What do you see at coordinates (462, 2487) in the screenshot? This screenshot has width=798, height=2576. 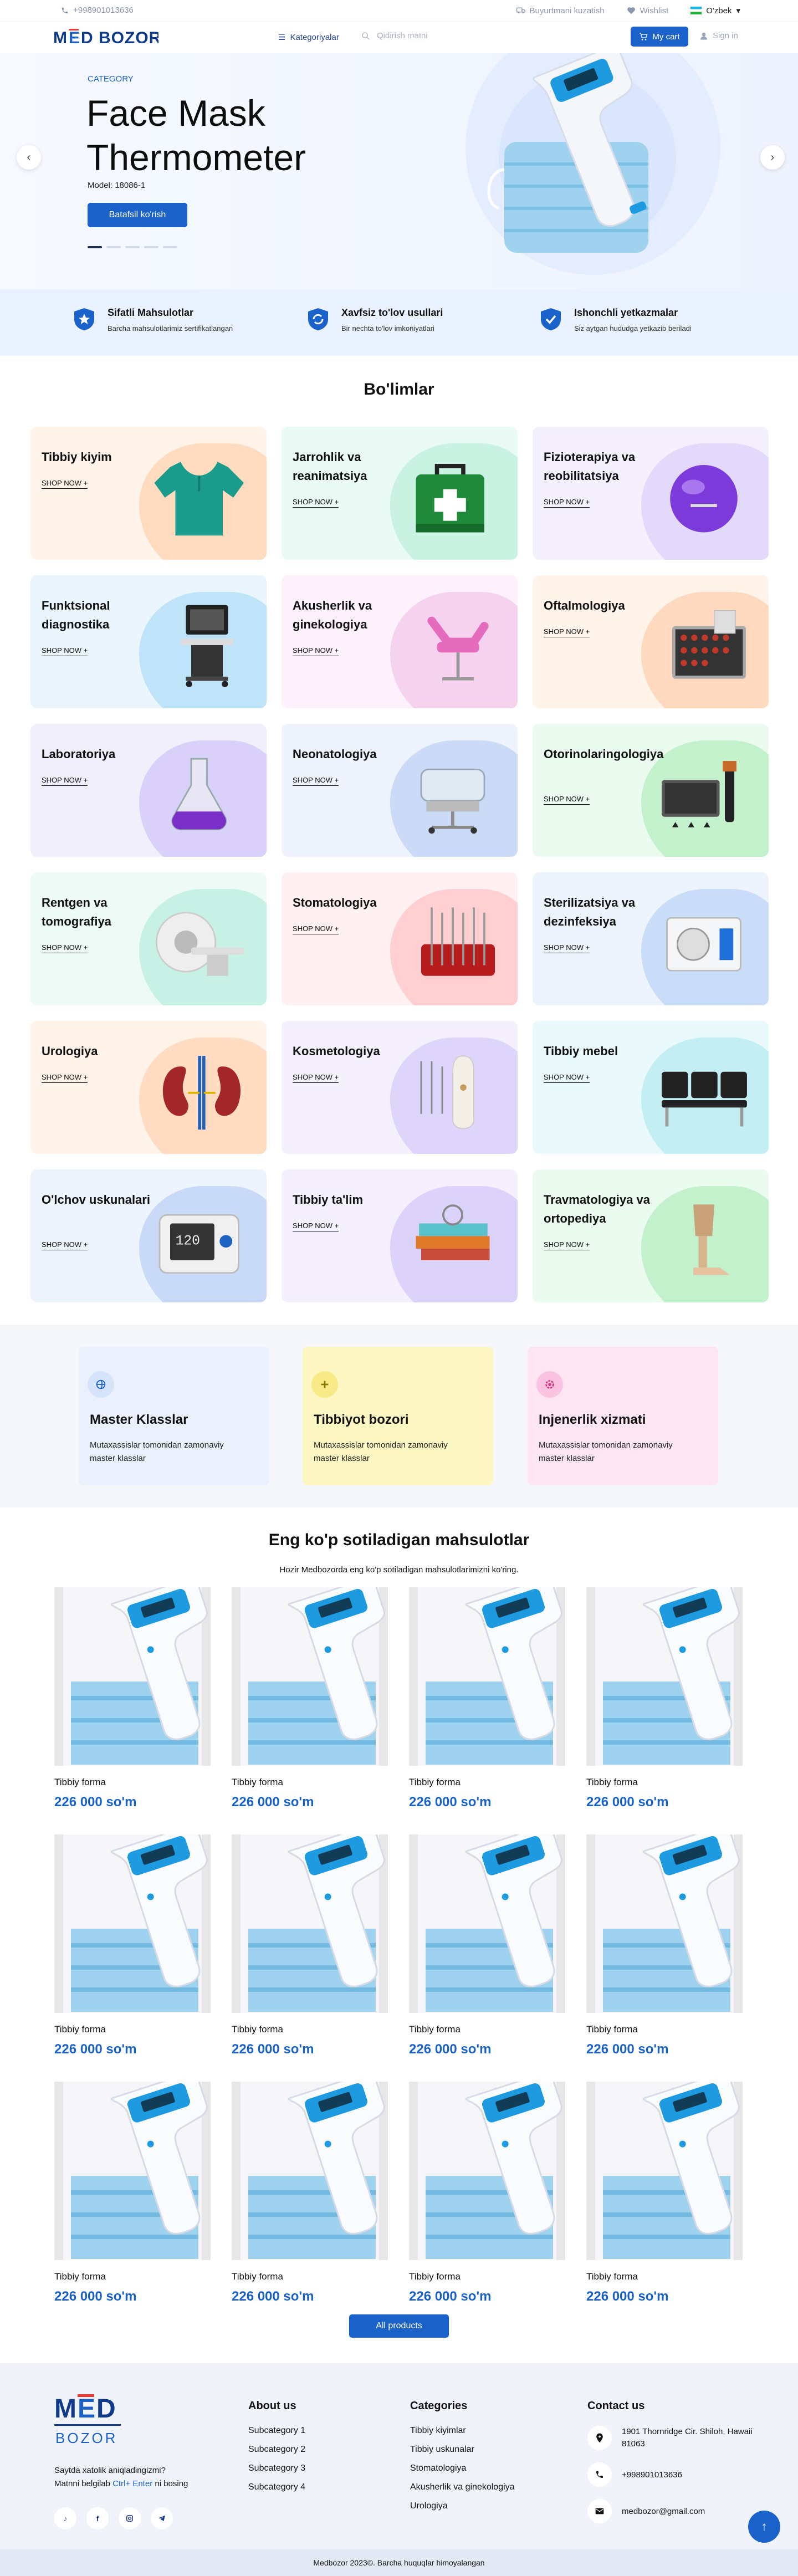 I see `footer-link: Akusherlik va ginekologiya` at bounding box center [462, 2487].